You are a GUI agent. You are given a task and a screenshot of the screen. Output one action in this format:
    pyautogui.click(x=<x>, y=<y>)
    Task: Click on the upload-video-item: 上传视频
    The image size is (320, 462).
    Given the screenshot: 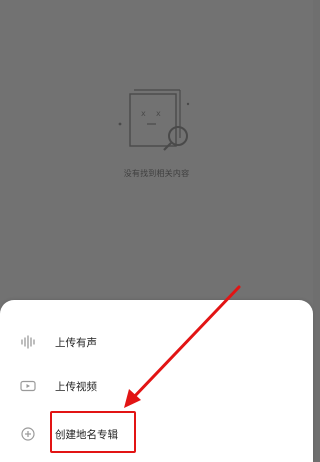 What is the action you would take?
    pyautogui.click(x=156, y=386)
    